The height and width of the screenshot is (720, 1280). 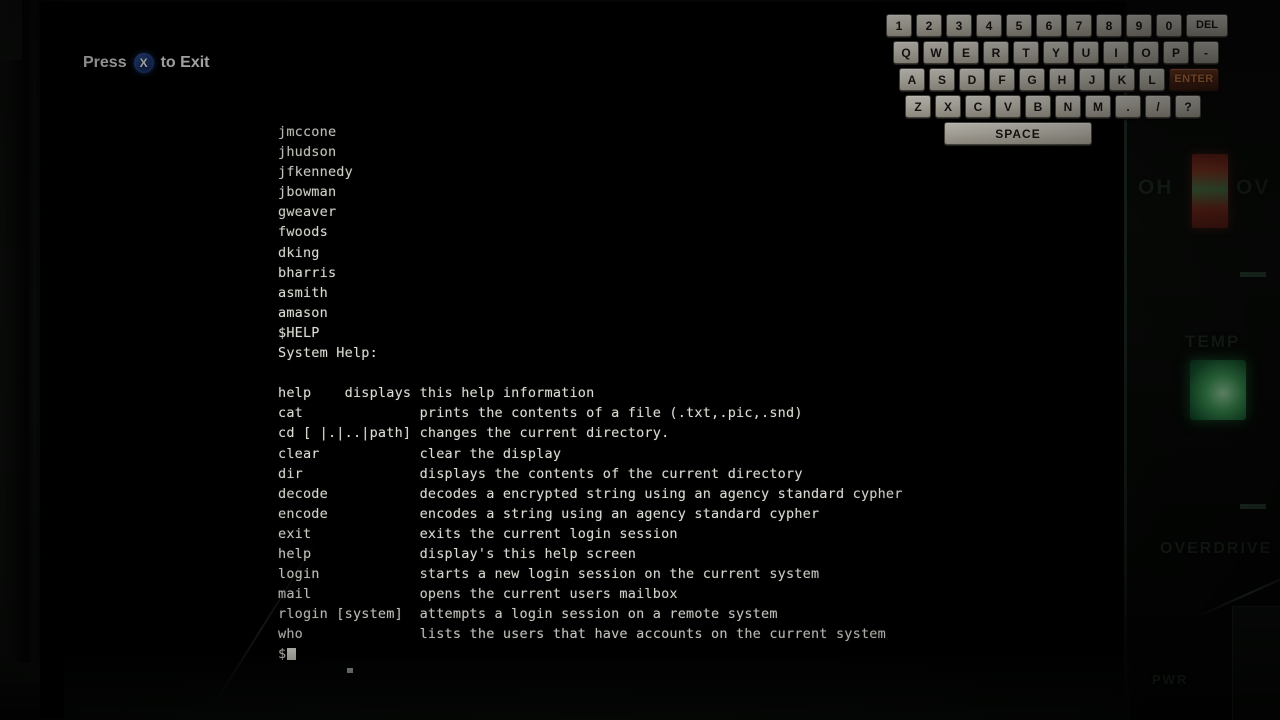 I want to click on key-8: 8, so click(x=1109, y=25).